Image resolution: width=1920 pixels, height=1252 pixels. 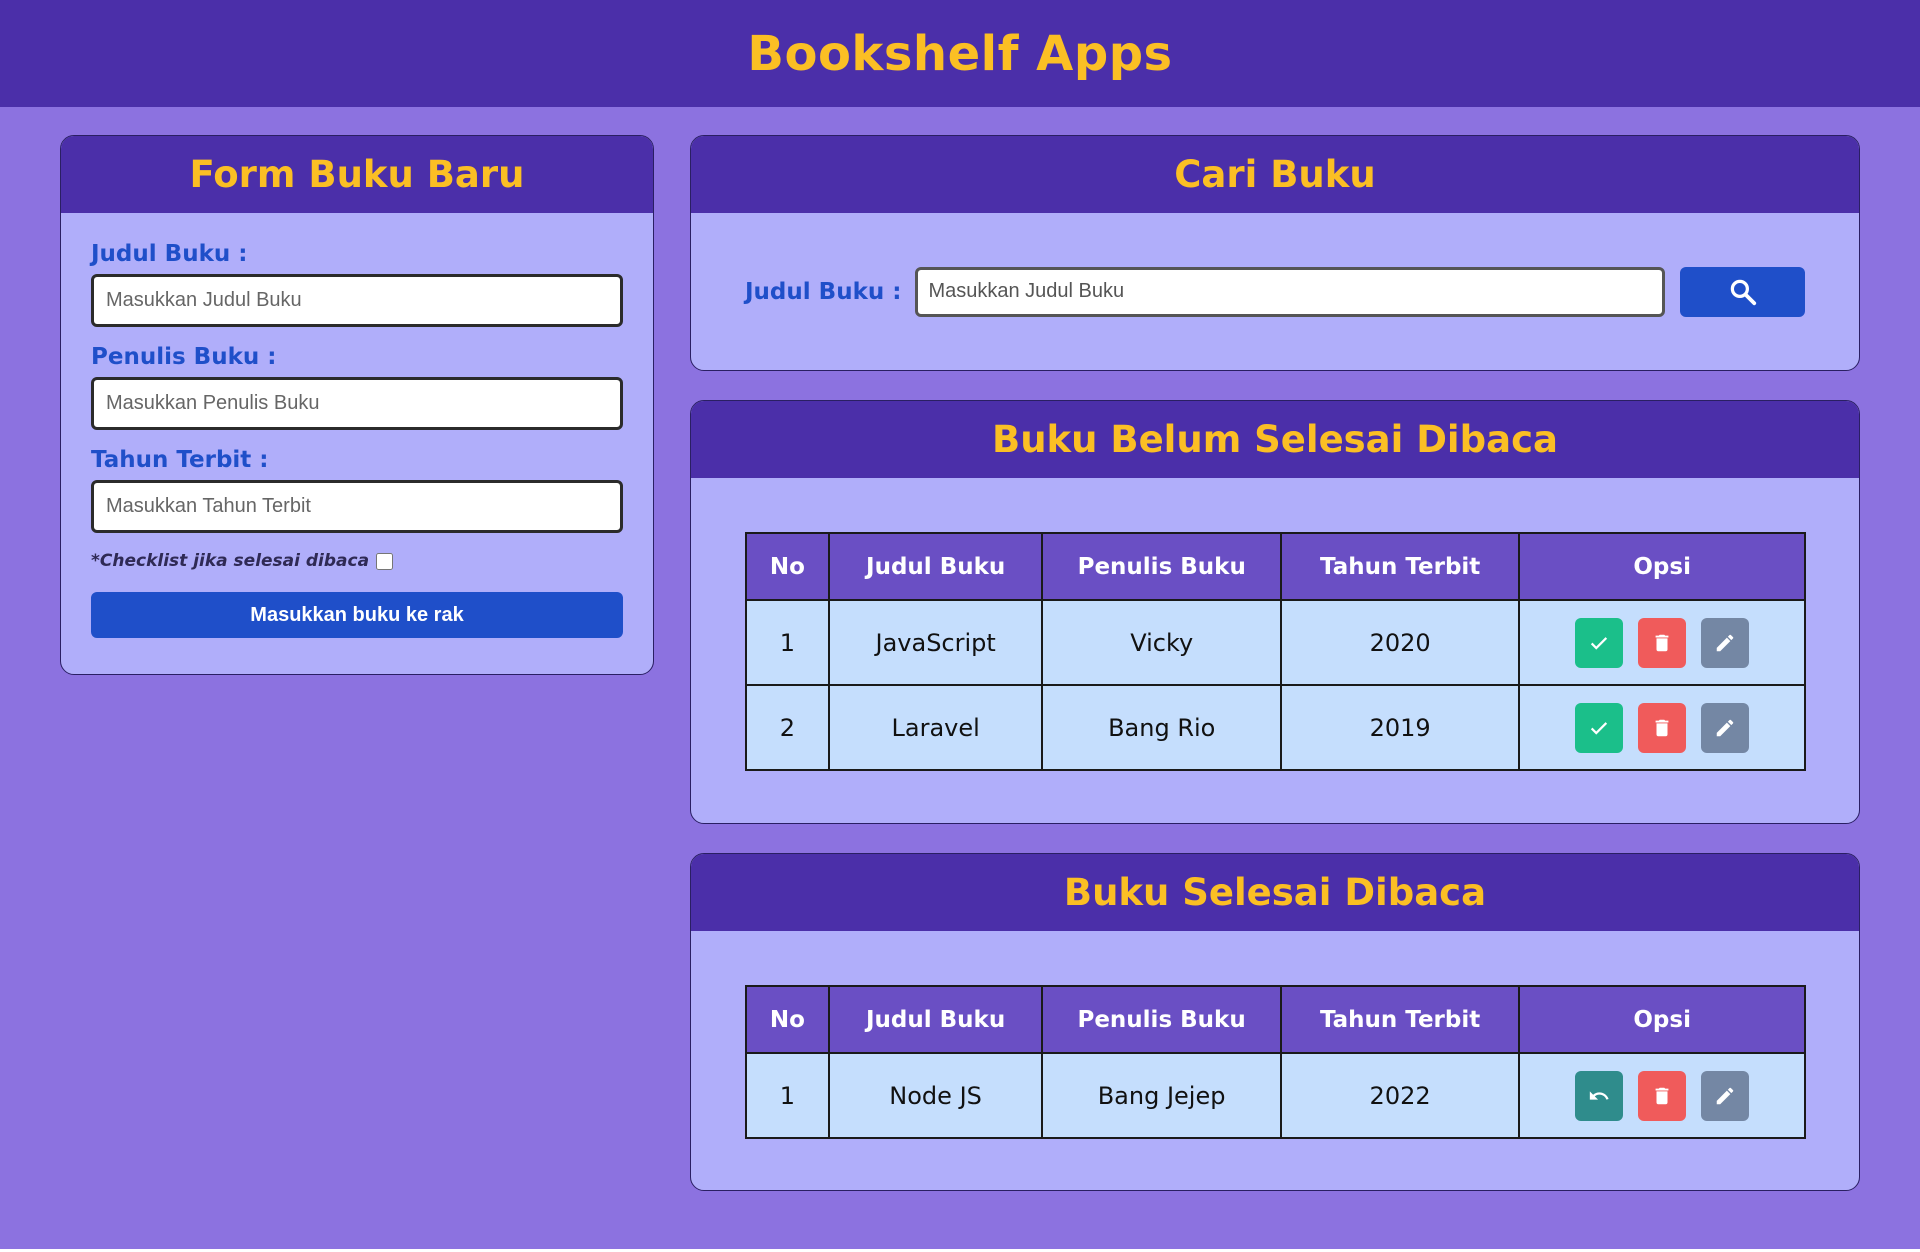 I want to click on penulis-label: Penulis Buku :, so click(x=184, y=357).